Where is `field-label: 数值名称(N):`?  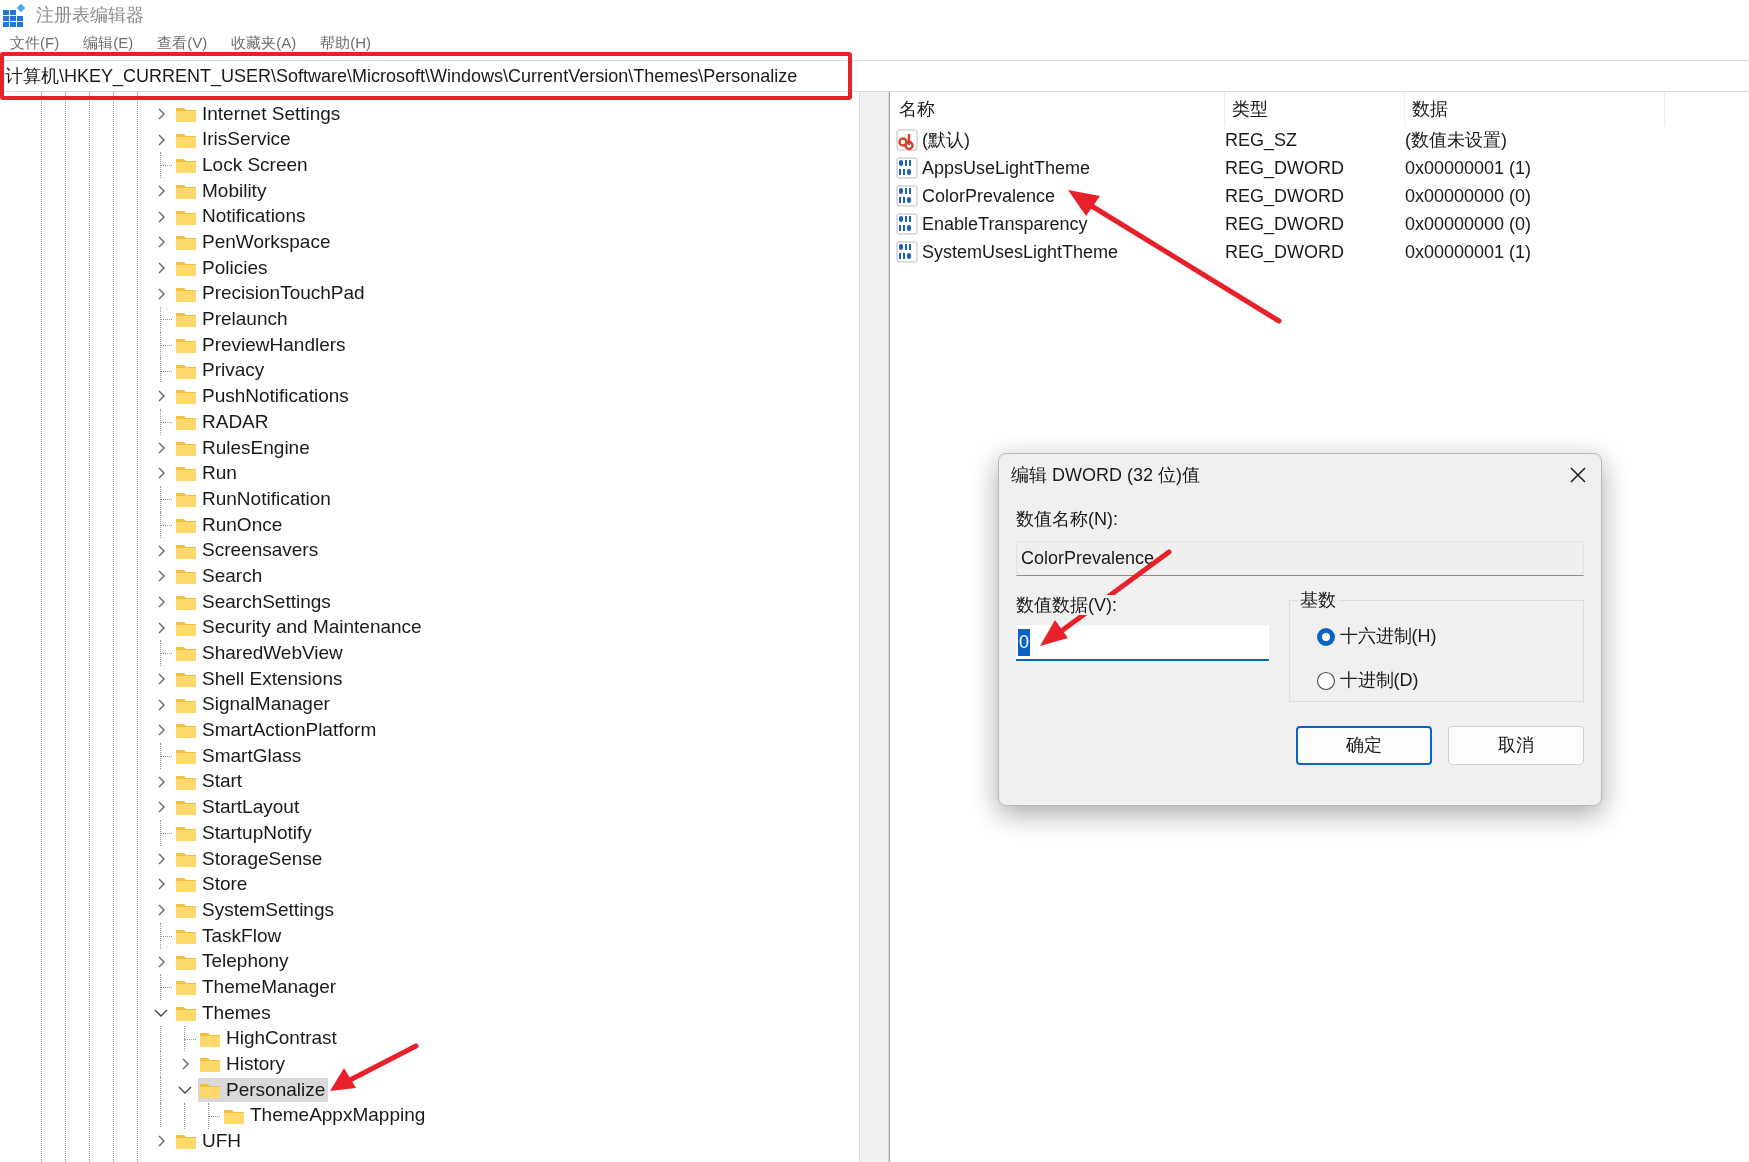 field-label: 数值名称(N): is located at coordinates (1067, 519).